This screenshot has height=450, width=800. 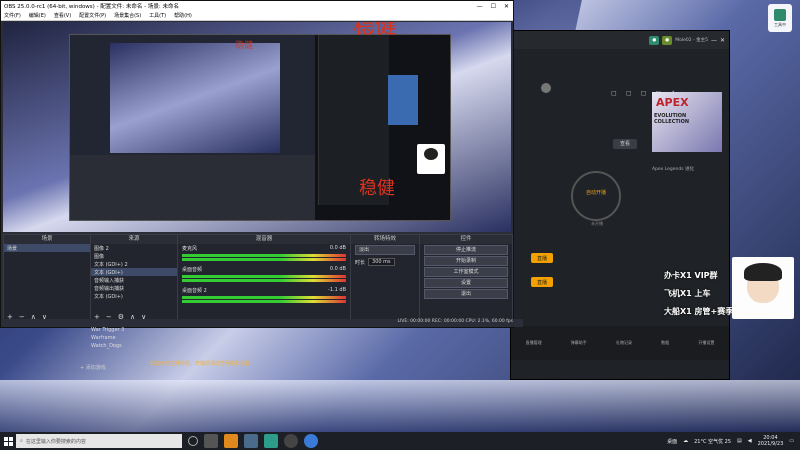 I want to click on stream-ring: 自动开播, so click(x=596, y=196).